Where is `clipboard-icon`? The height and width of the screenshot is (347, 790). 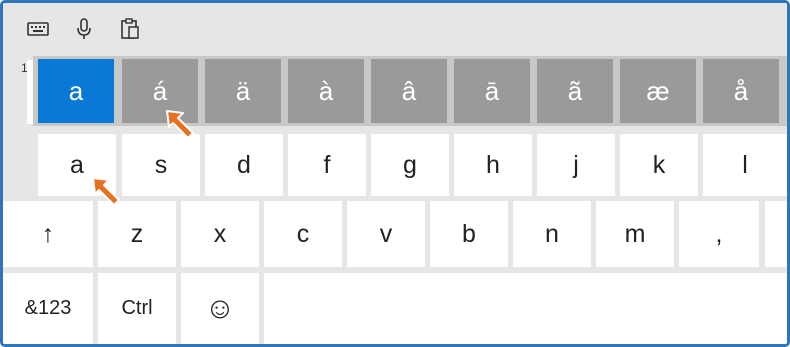 clipboard-icon is located at coordinates (130, 29).